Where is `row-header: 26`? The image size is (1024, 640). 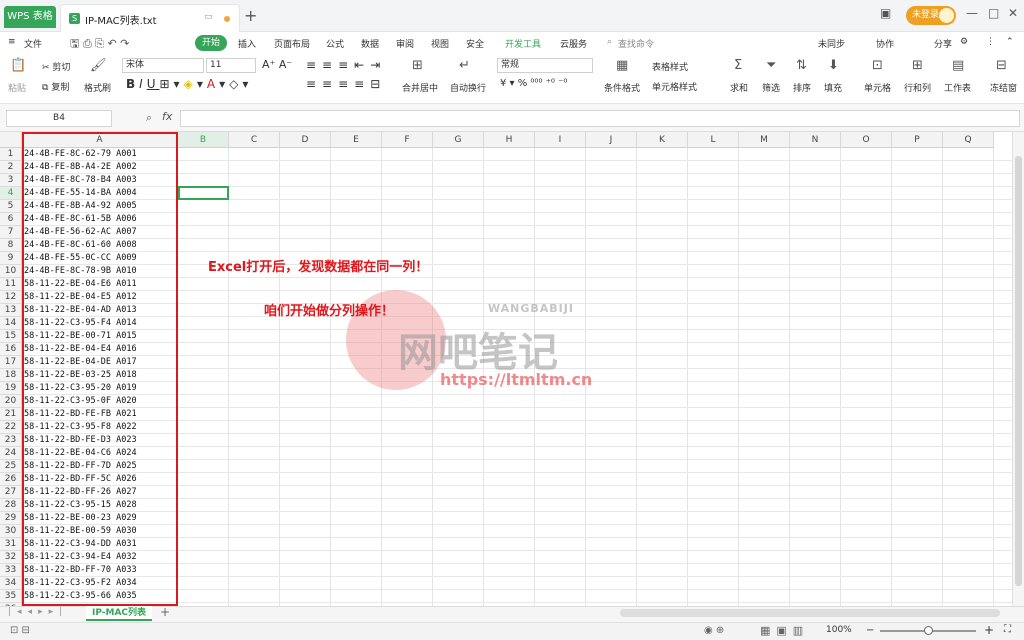
row-header: 26 is located at coordinates (11, 479).